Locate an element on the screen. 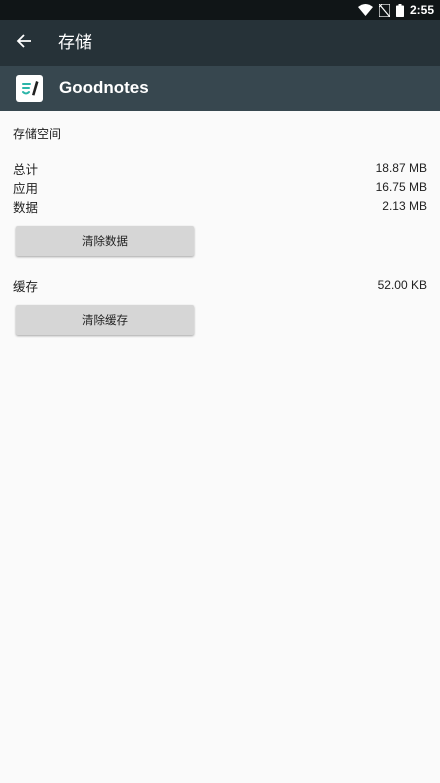  storage-section-title: 存储空间 is located at coordinates (37, 134).